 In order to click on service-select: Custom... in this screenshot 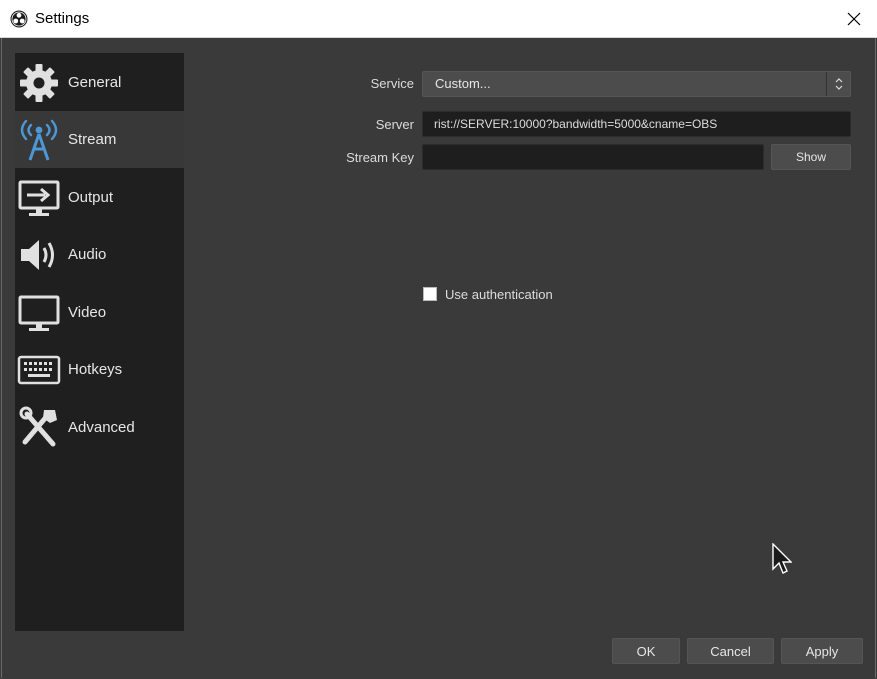, I will do `click(636, 84)`.